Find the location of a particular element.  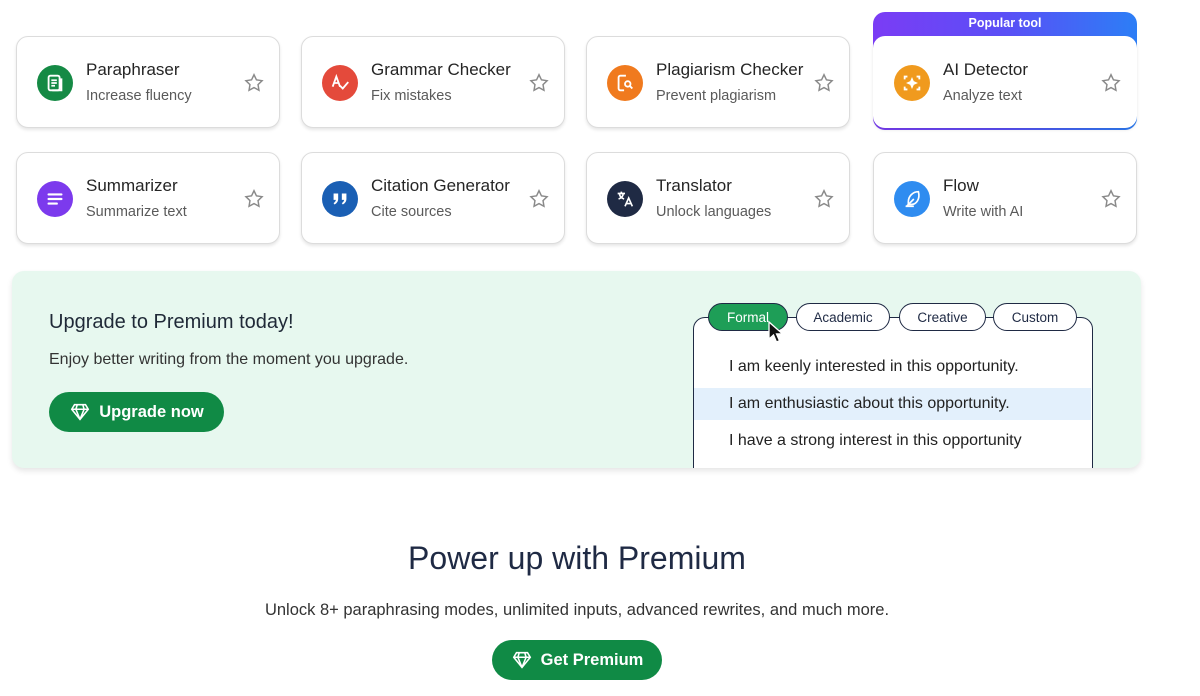

grammar-check-icon is located at coordinates (340, 83).